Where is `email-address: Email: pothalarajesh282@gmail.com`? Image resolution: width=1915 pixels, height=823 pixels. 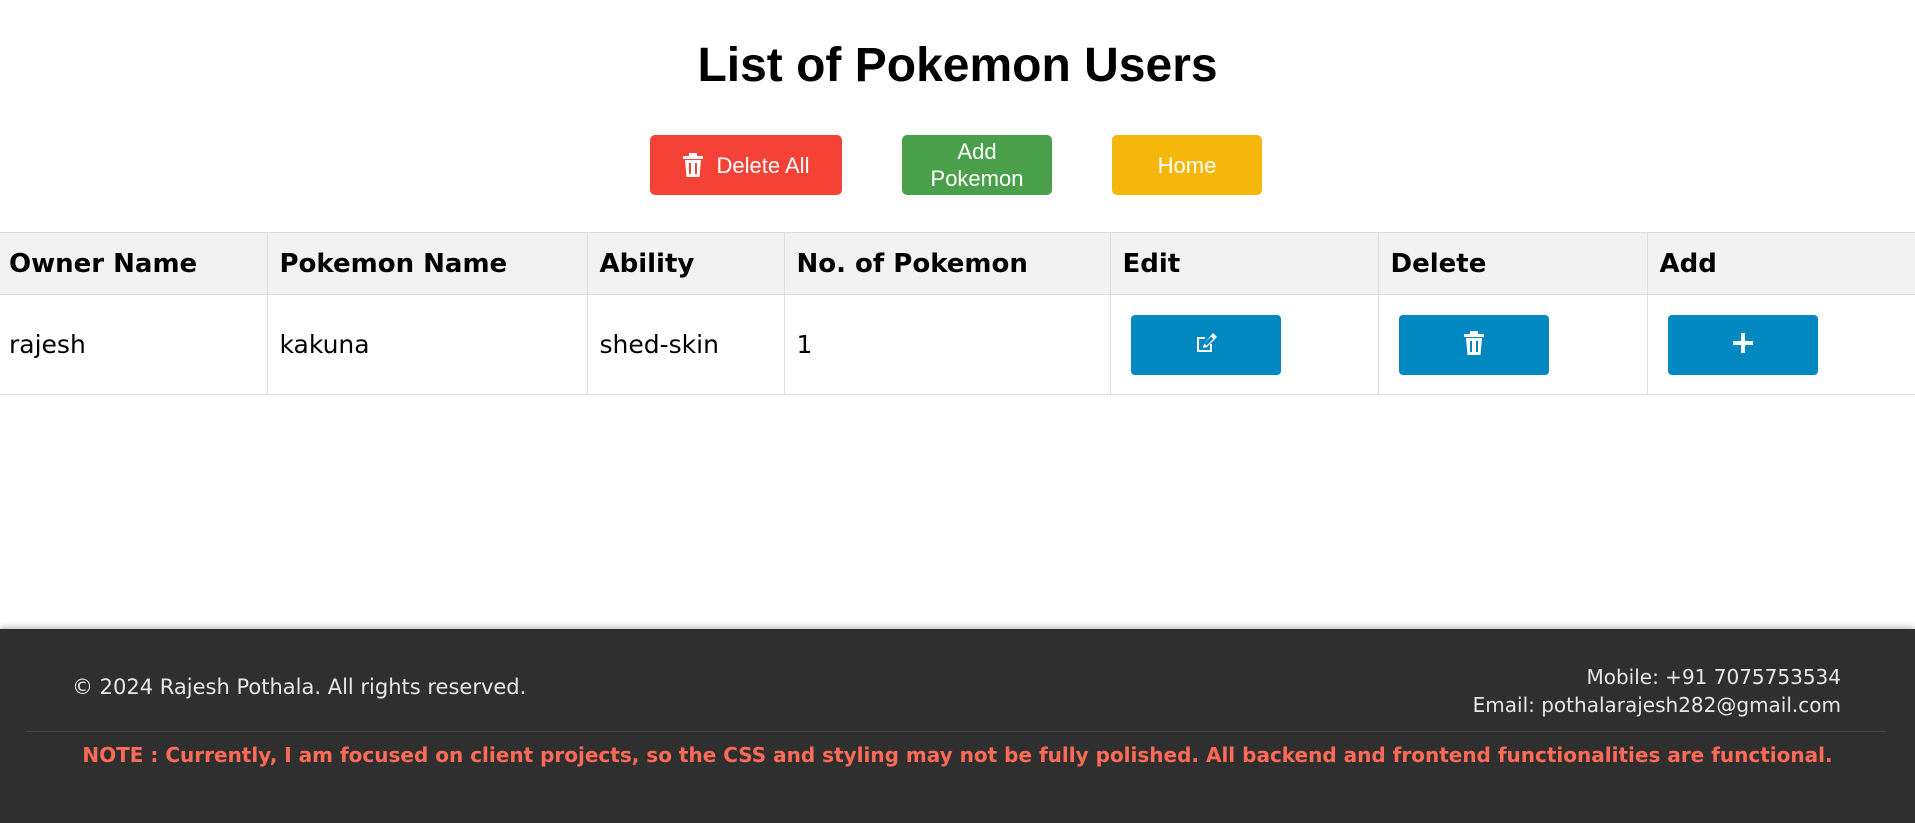
email-address: Email: pothalarajesh282@gmail.com is located at coordinates (1656, 705).